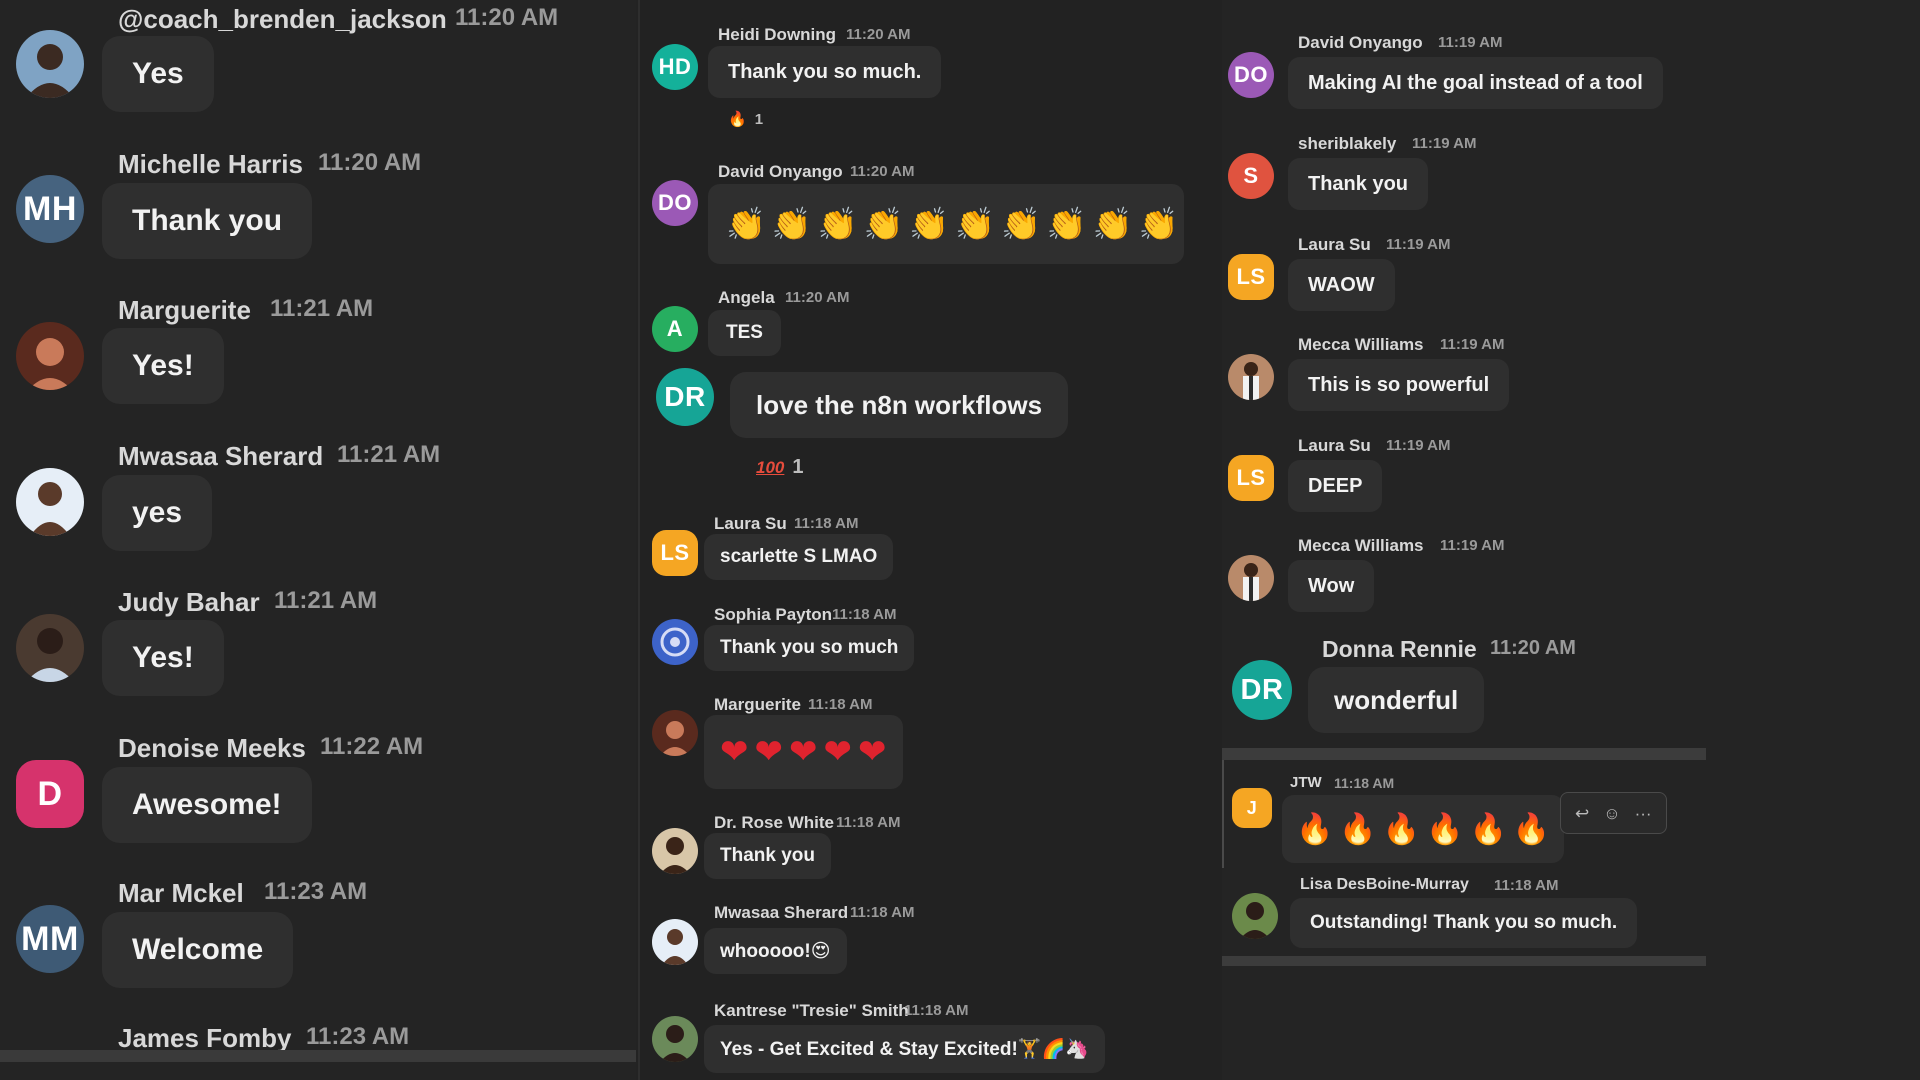 The height and width of the screenshot is (1080, 1920). Describe the element at coordinates (675, 67) in the screenshot. I see `avatar: HD` at that location.